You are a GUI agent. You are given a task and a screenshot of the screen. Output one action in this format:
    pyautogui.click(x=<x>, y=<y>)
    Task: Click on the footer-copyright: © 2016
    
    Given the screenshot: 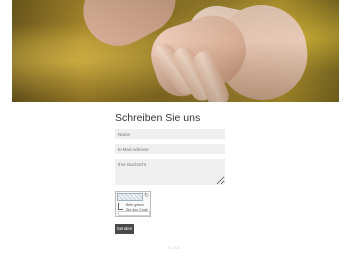 What is the action you would take?
    pyautogui.click(x=174, y=248)
    